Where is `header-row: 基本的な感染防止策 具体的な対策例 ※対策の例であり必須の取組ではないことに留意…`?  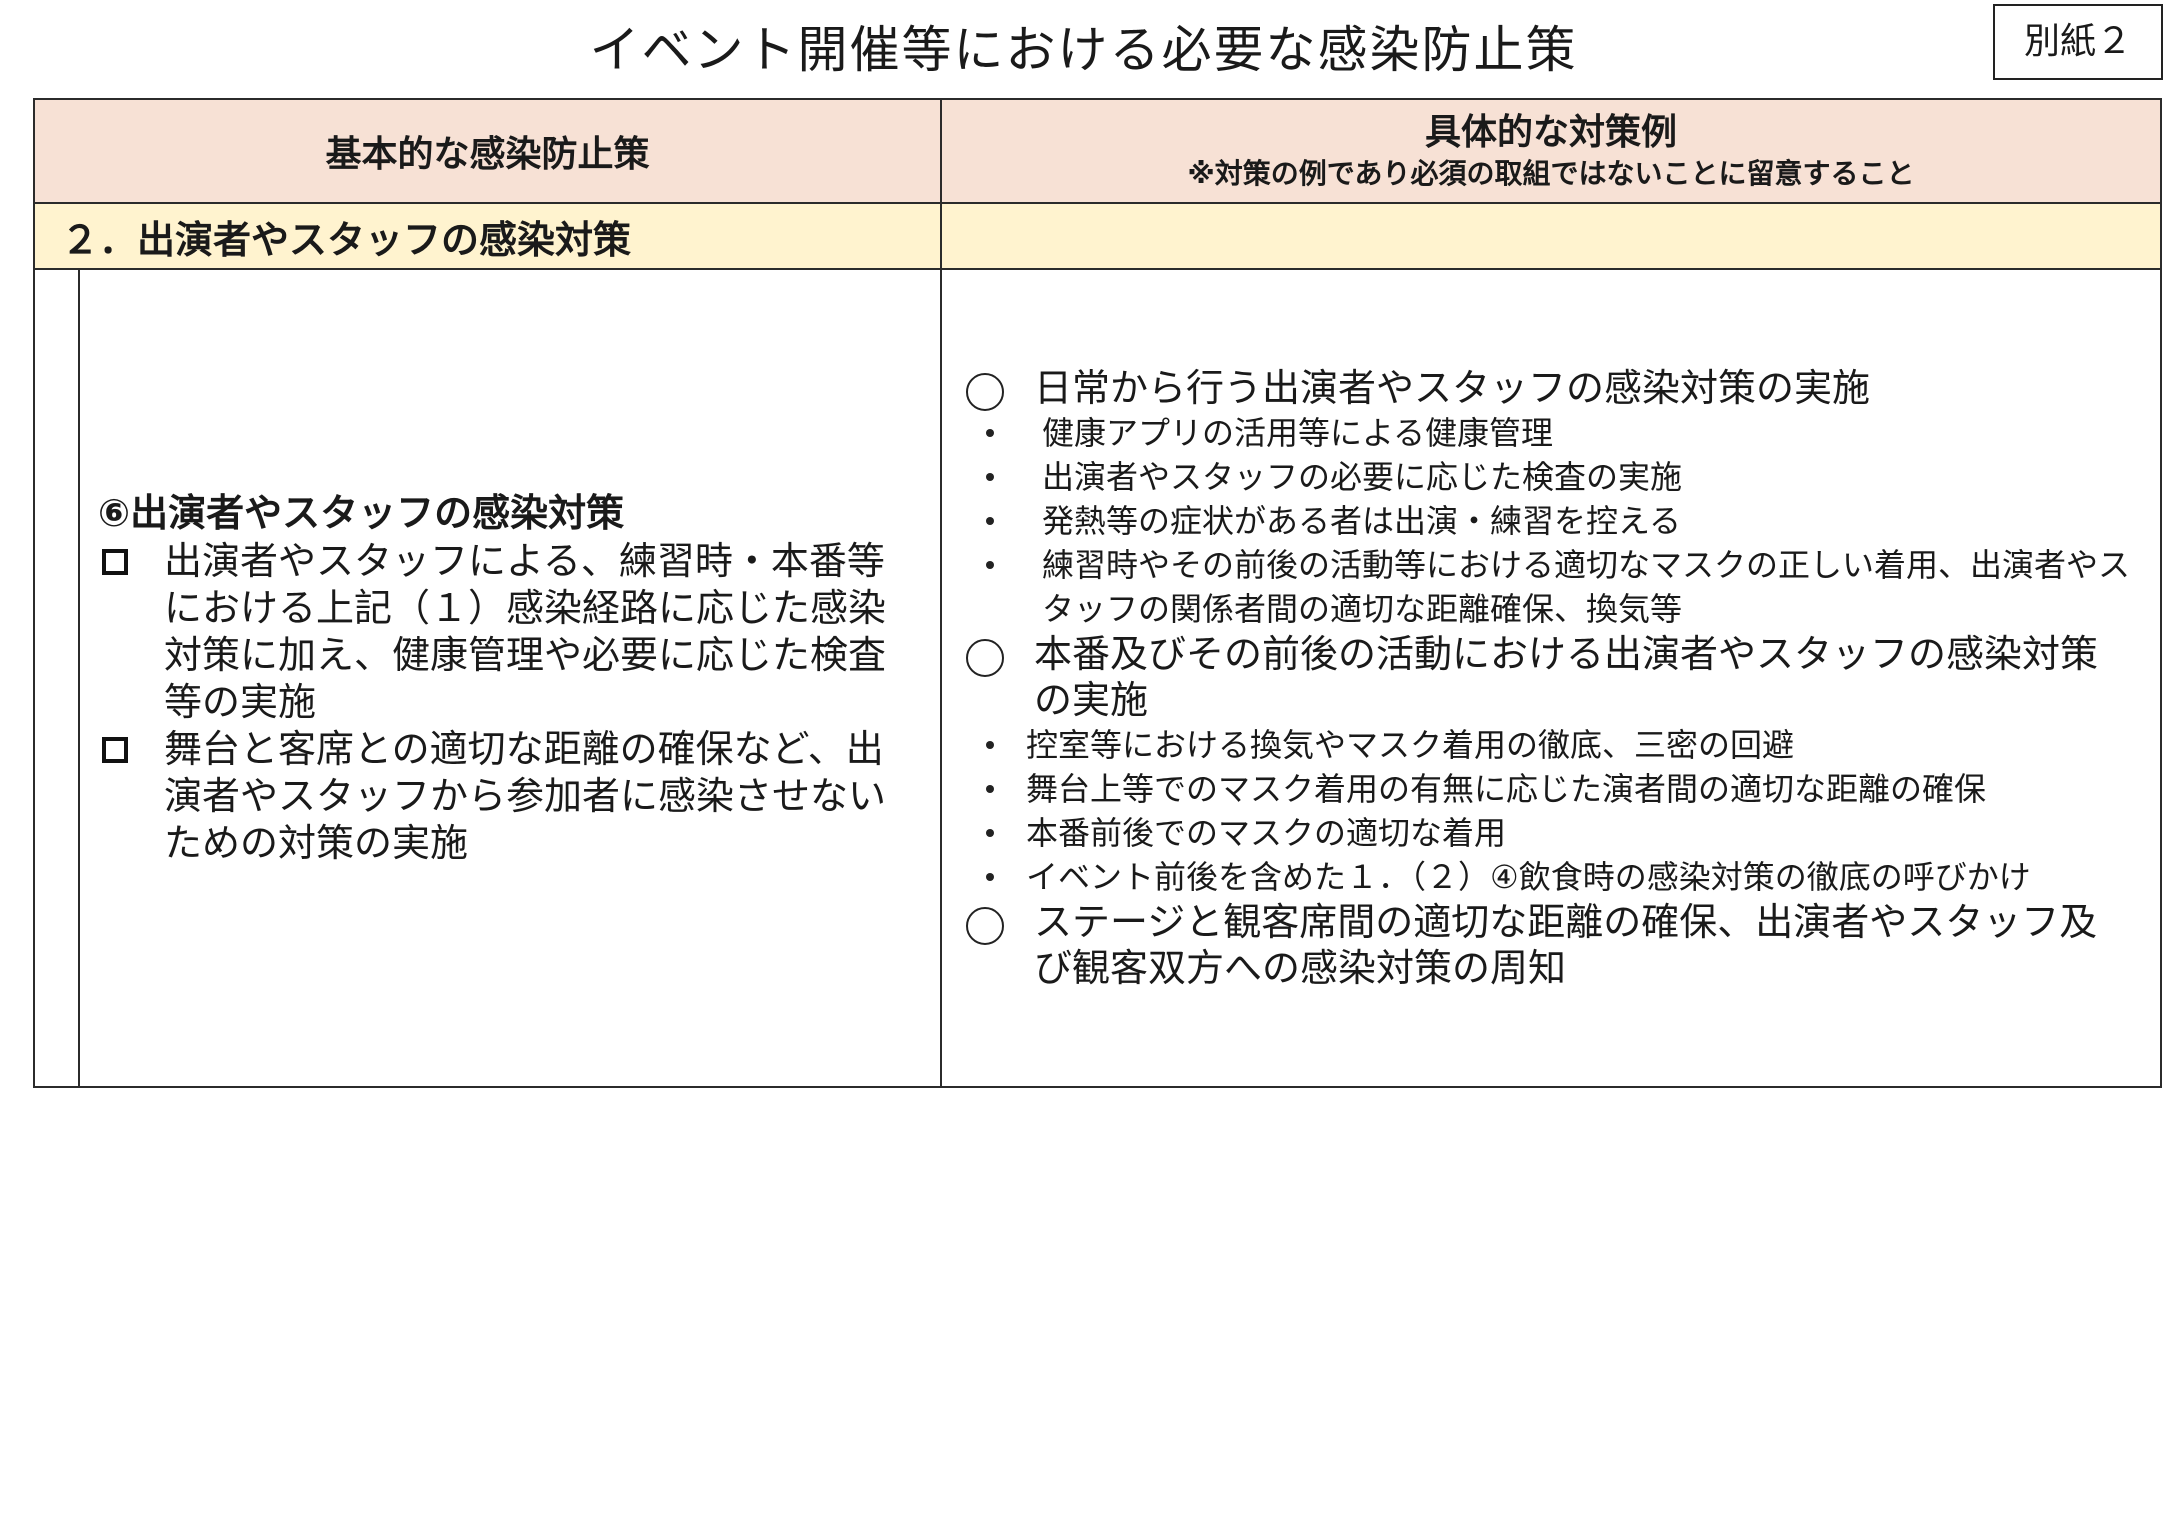
header-row: 基本的な感染防止策 具体的な対策例 ※対策の例であり必須の取組ではないことに留意… is located at coordinates (1097, 151).